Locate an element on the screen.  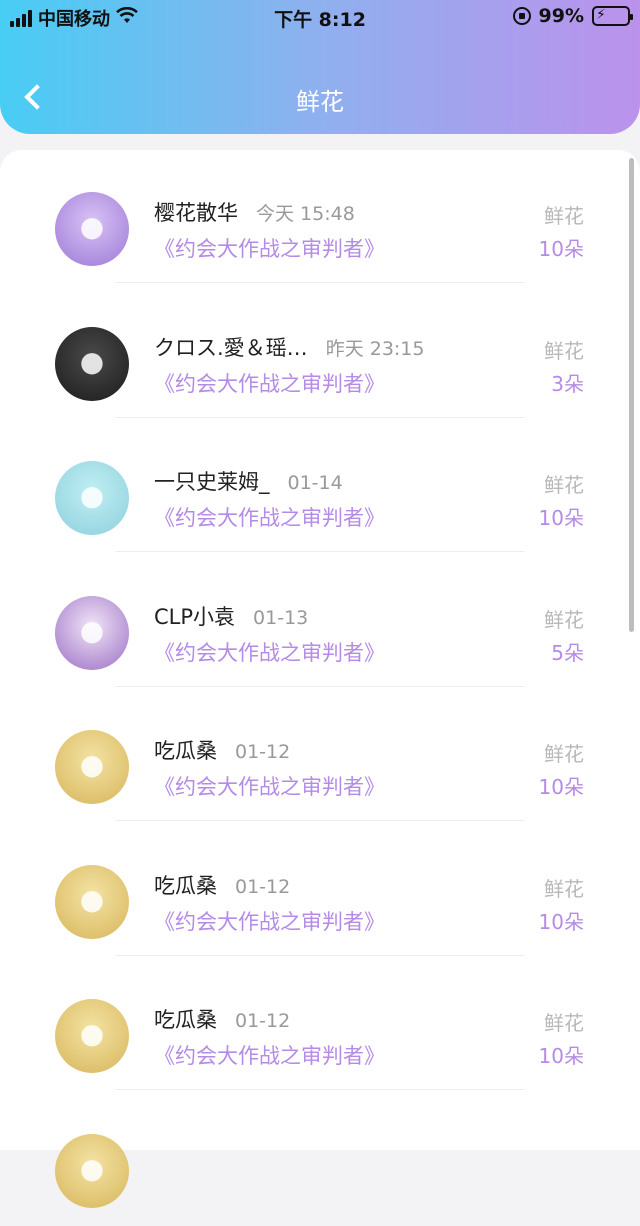
page-title: 鲜花 is located at coordinates (320, 102).